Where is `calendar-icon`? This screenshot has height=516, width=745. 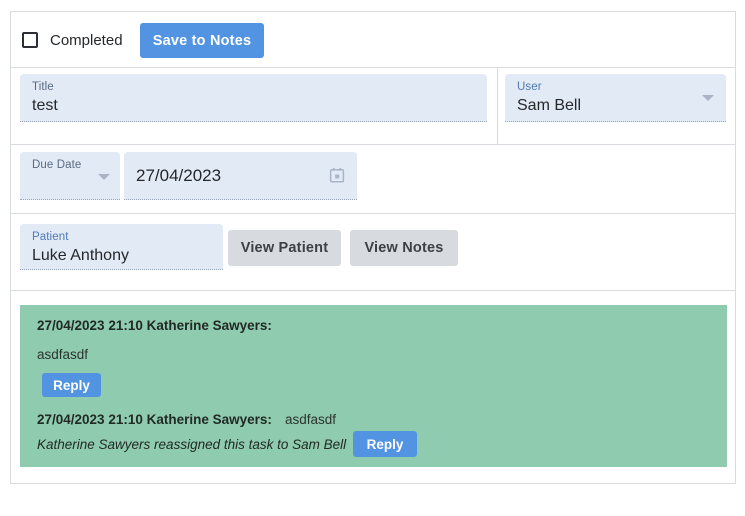
calendar-icon is located at coordinates (337, 177).